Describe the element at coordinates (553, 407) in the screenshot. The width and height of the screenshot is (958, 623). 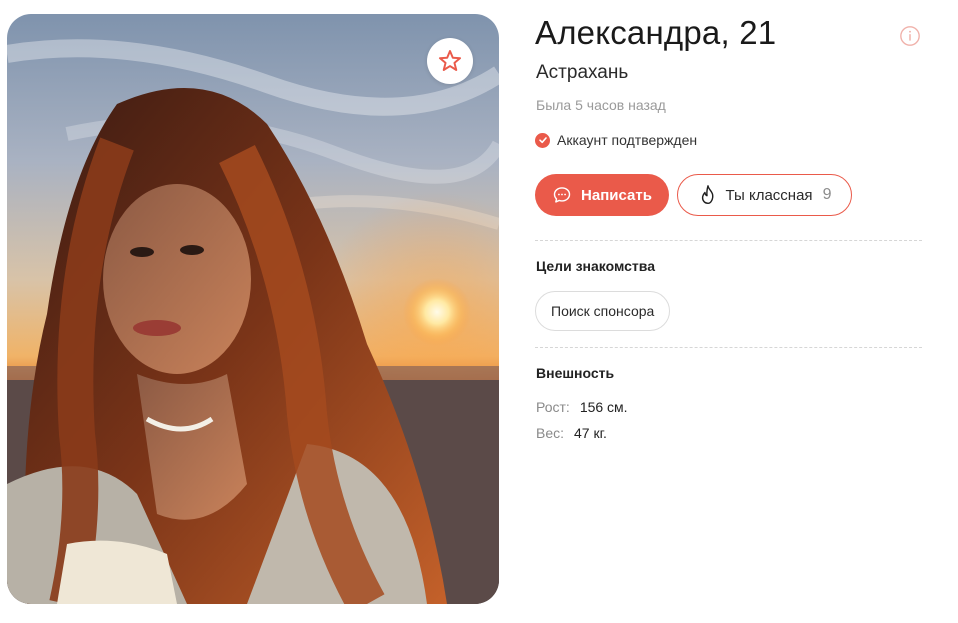
I see `height-label: Рост:` at that location.